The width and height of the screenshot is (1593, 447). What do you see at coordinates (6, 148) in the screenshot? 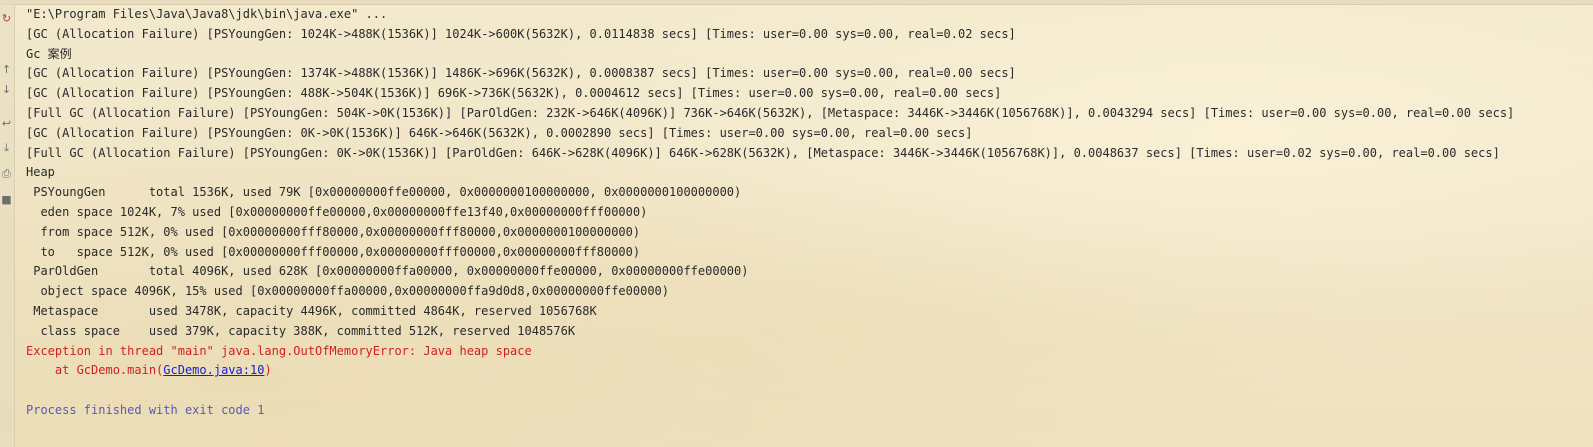
I see `scroll-to-end-icon: ⤓` at bounding box center [6, 148].